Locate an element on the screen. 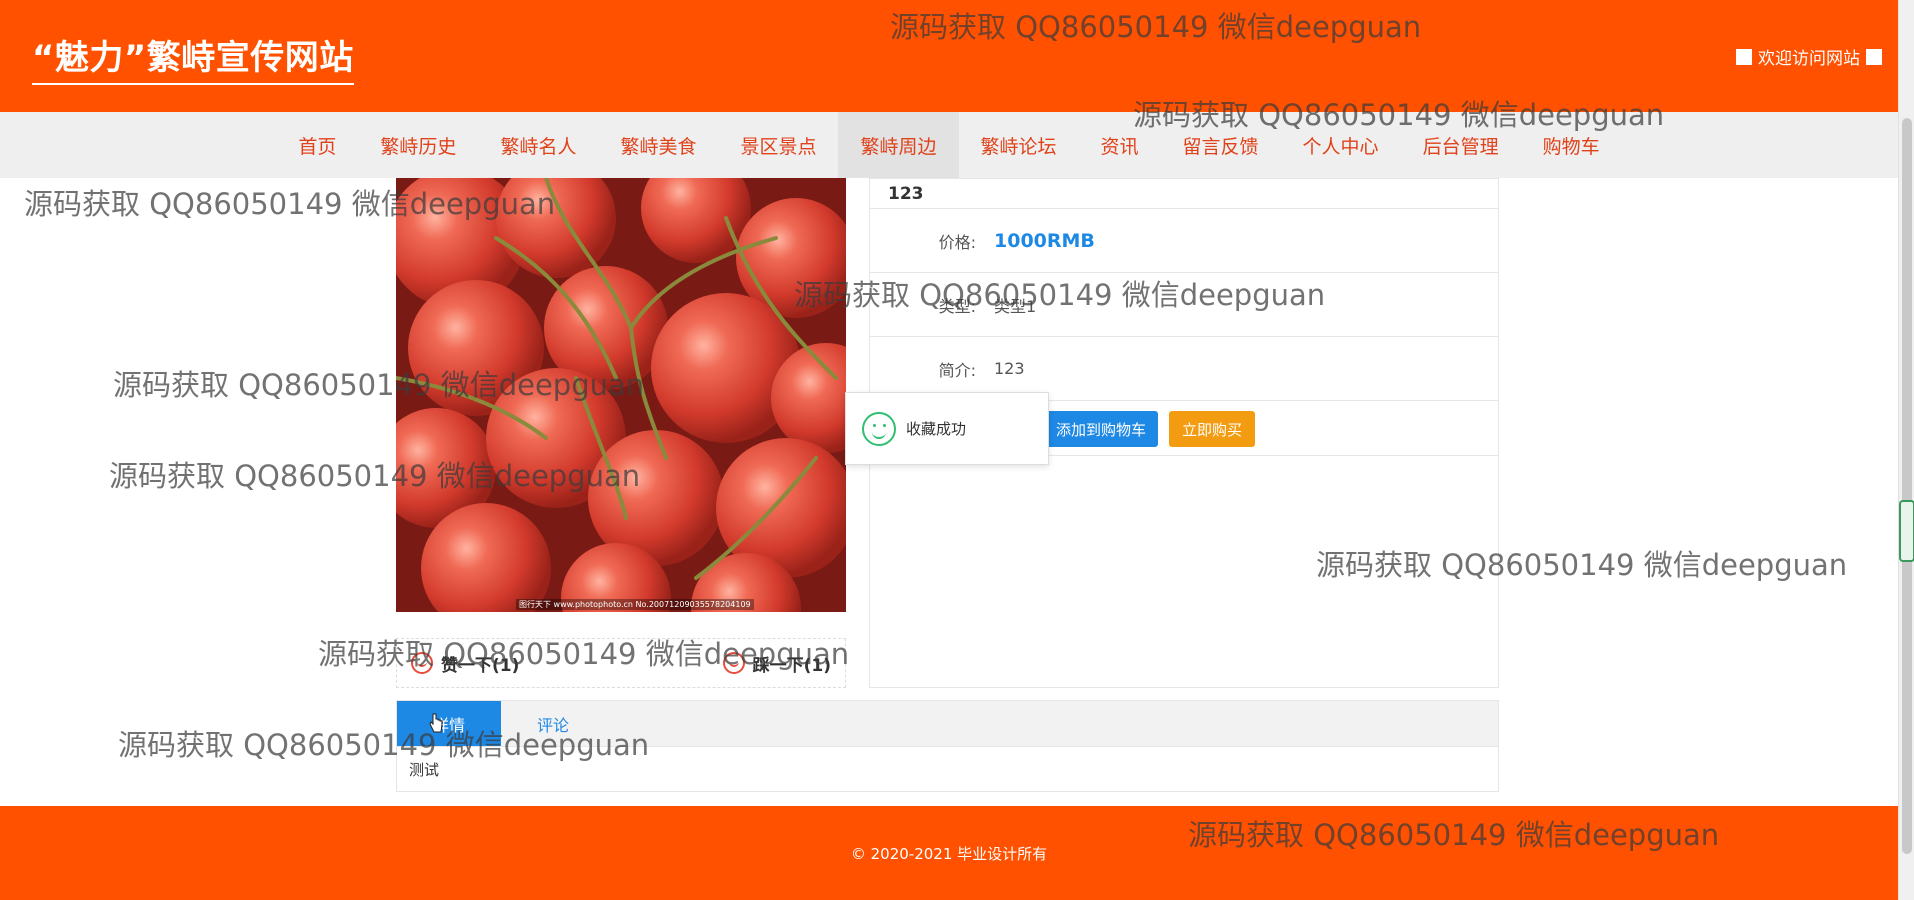  nav-item-profile: 个人中心 is located at coordinates (1341, 145).